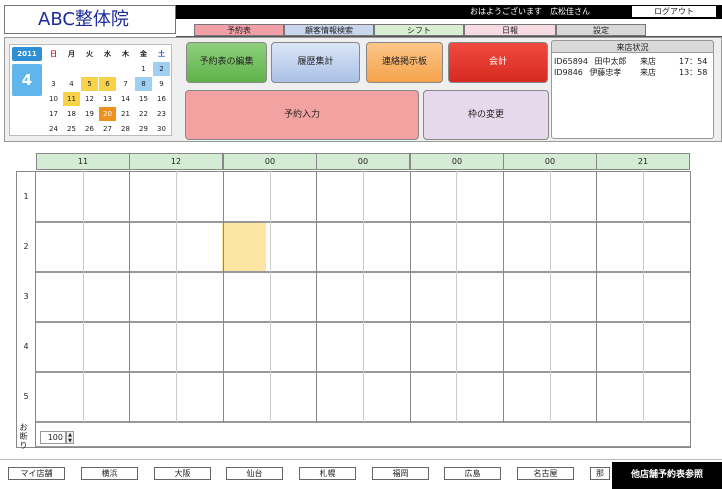 This screenshot has width=722, height=489. What do you see at coordinates (53, 114) in the screenshot?
I see `calendar-day: 17` at bounding box center [53, 114].